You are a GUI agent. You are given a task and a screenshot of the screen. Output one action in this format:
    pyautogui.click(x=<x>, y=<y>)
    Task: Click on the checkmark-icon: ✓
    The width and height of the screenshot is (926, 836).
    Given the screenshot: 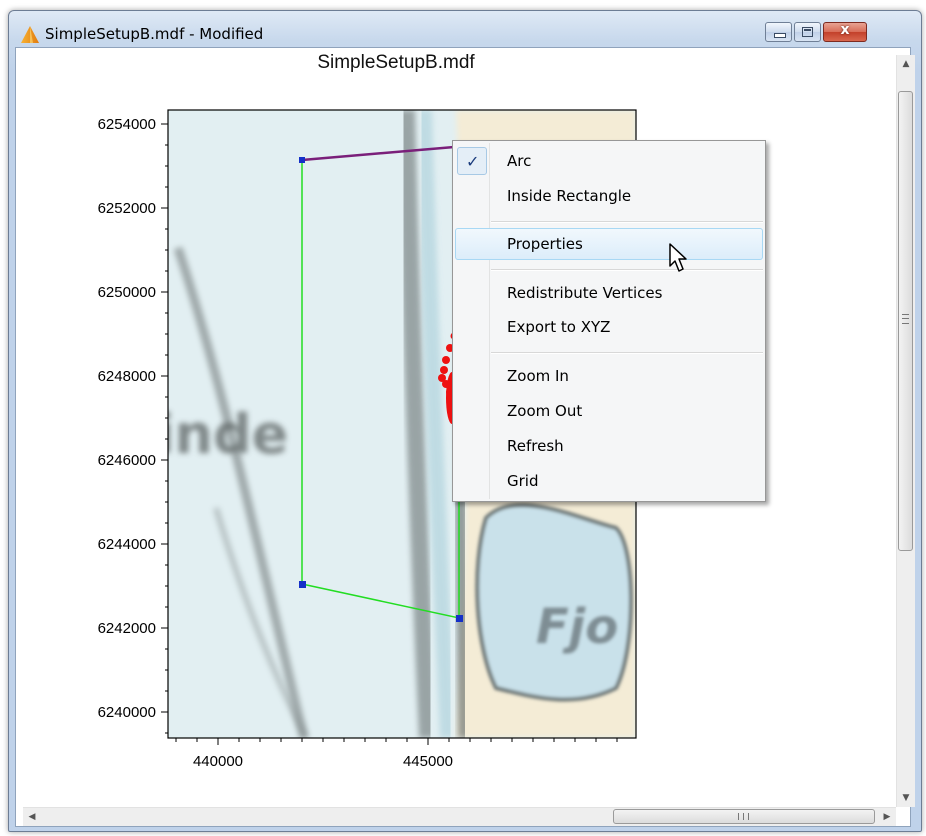 What is the action you would take?
    pyautogui.click(x=473, y=161)
    